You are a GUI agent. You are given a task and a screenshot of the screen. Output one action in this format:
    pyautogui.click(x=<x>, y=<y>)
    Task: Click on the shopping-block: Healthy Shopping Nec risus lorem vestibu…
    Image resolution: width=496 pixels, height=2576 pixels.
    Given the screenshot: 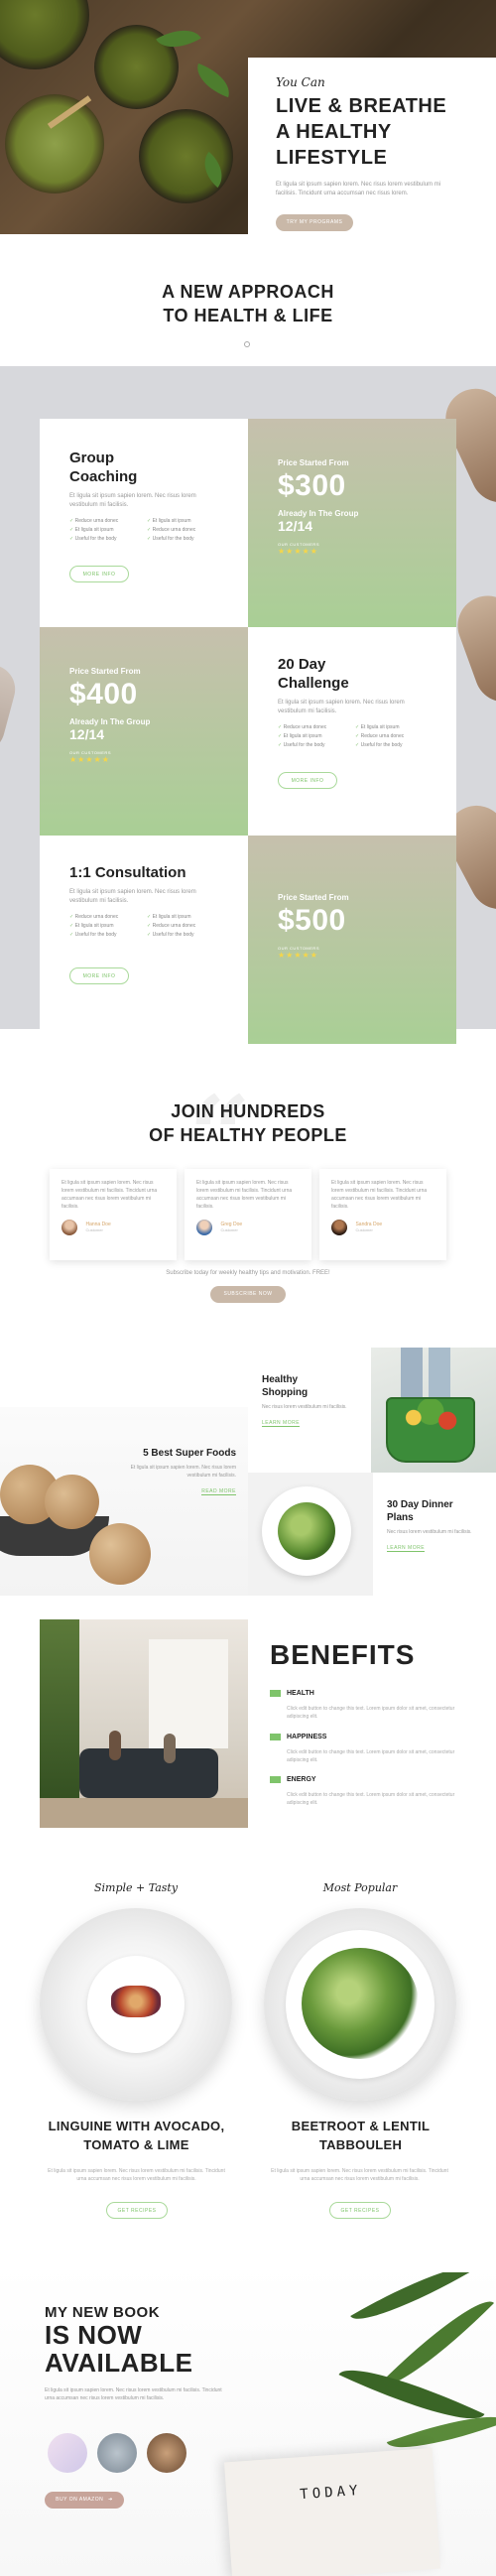 What is the action you would take?
    pyautogui.click(x=316, y=1401)
    